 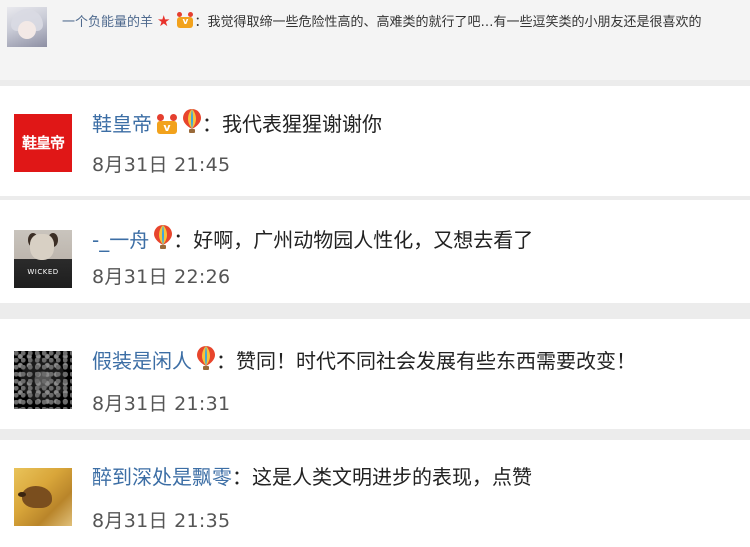 I want to click on comment-line: 鞋皇帝 v ：我代表猩猩谢谢你, so click(x=237, y=122).